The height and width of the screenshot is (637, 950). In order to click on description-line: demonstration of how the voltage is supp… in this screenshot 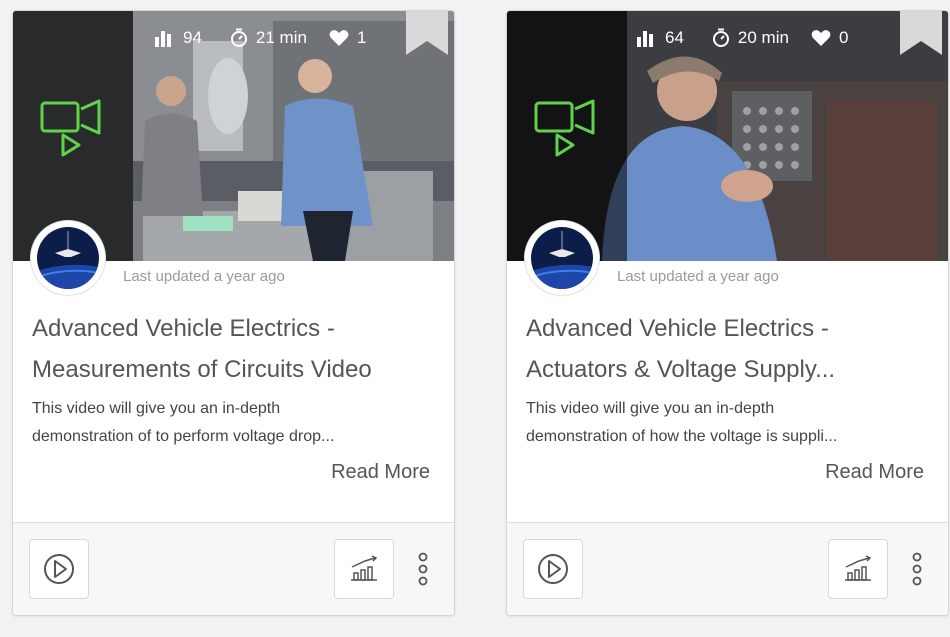, I will do `click(682, 436)`.